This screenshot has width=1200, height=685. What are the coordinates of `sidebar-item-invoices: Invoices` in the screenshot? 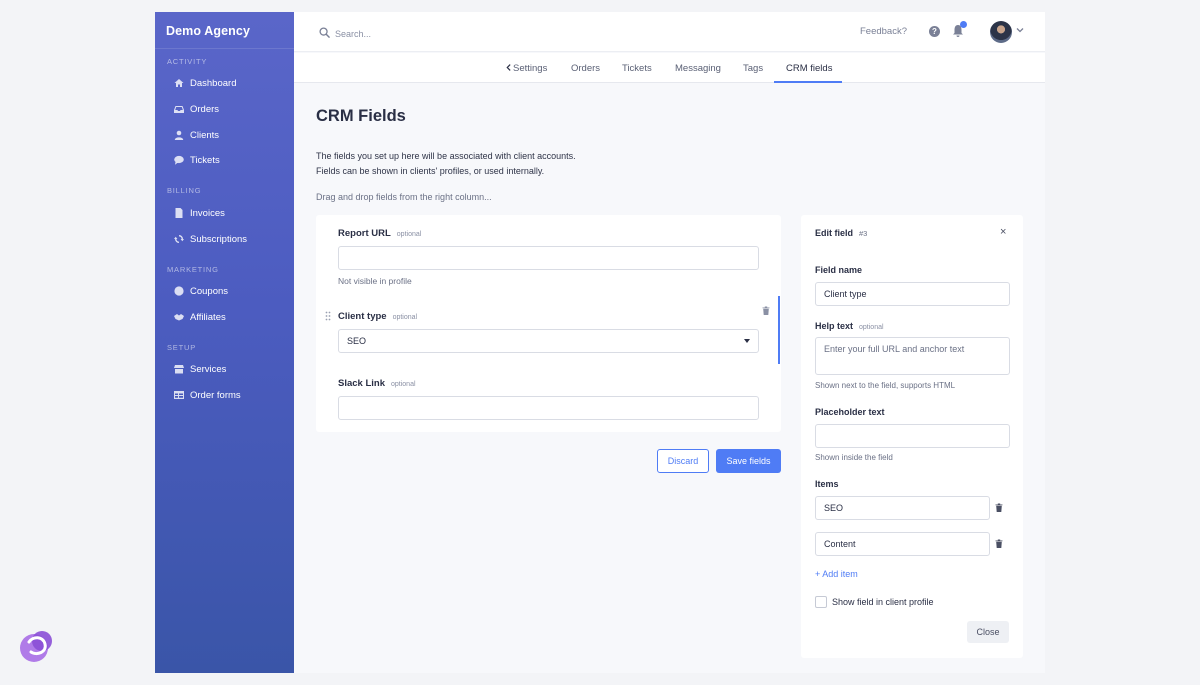 It's located at (199, 213).